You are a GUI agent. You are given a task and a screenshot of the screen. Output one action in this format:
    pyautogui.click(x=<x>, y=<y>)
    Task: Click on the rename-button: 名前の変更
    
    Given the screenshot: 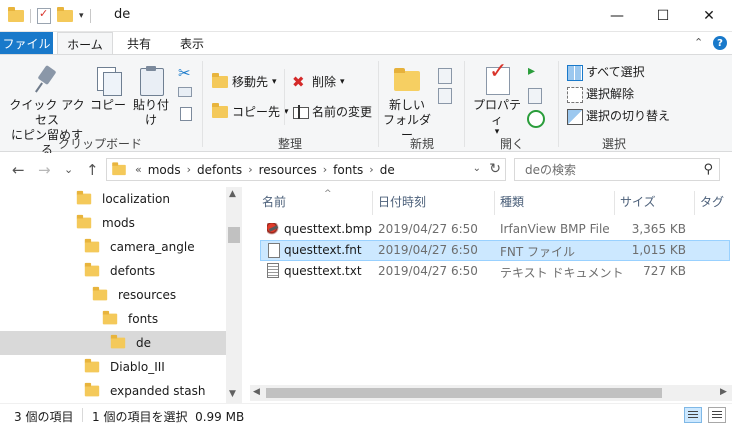 What is the action you would take?
    pyautogui.click(x=332, y=111)
    